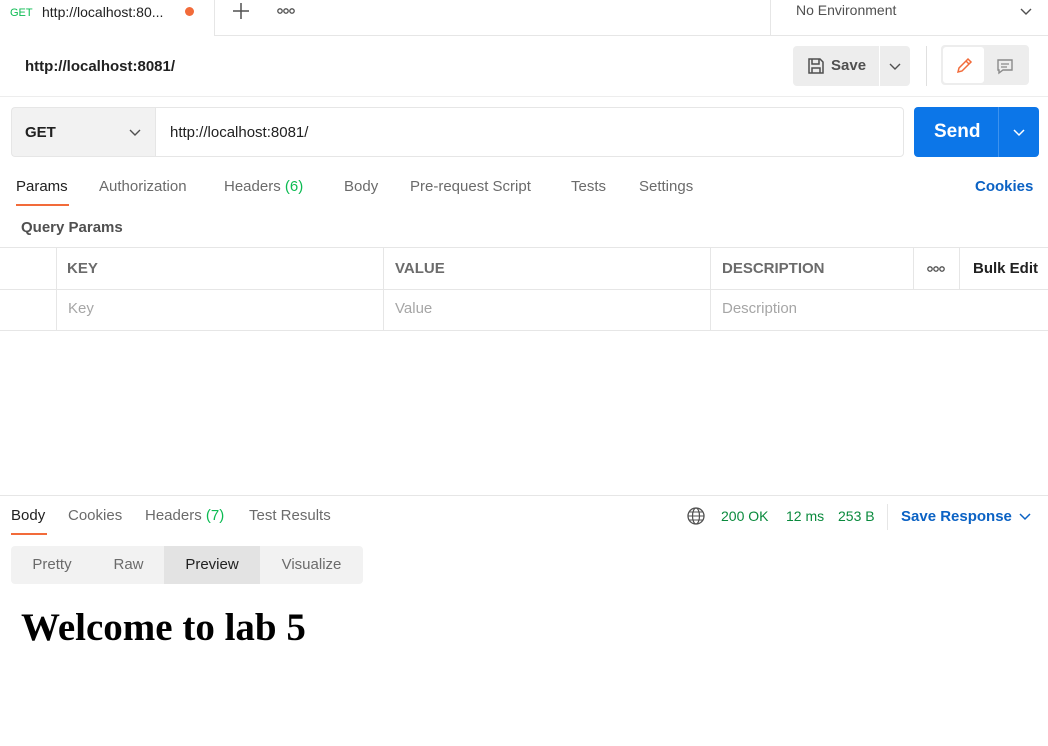 The image size is (1048, 746). I want to click on response-size: 253 B, so click(856, 516).